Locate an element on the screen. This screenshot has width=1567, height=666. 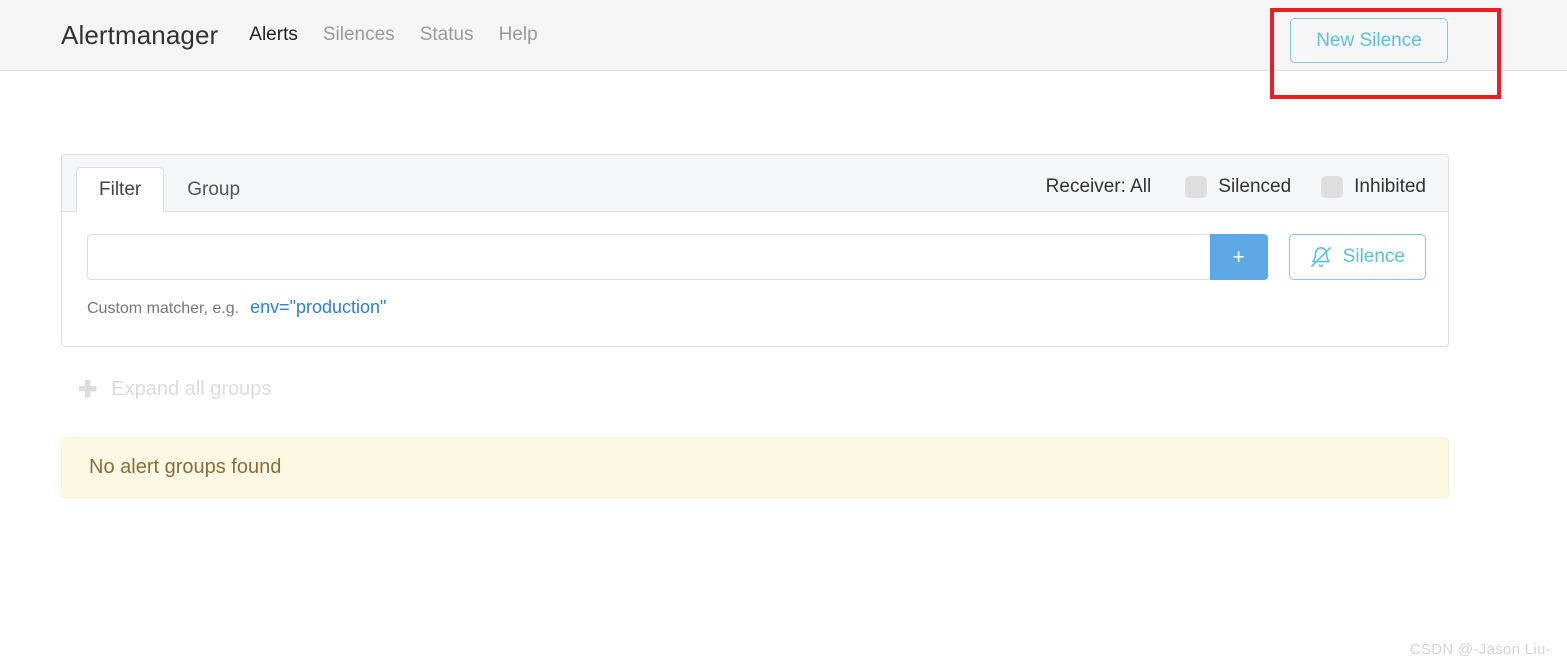
nav-link-alerts: Alerts is located at coordinates (273, 35).